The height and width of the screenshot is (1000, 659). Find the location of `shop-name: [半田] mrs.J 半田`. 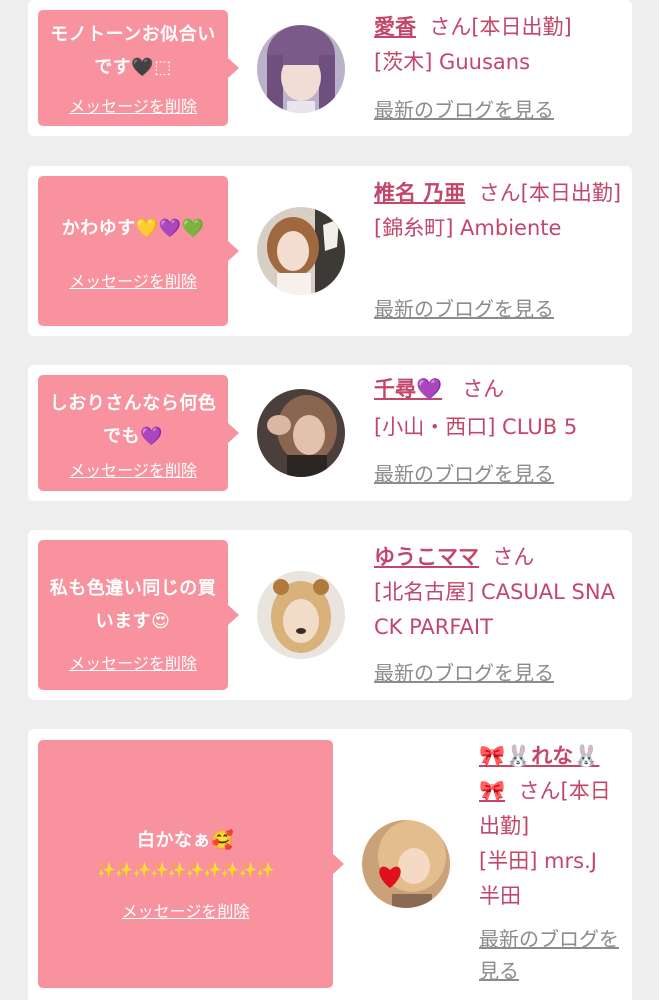

shop-name: [半田] mrs.J 半田 is located at coordinates (538, 878).